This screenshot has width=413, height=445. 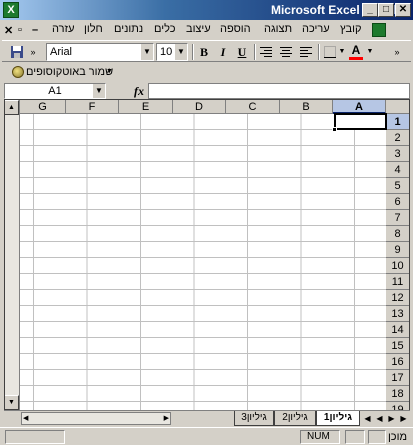 What do you see at coordinates (279, 91) in the screenshot?
I see `formula-input` at bounding box center [279, 91].